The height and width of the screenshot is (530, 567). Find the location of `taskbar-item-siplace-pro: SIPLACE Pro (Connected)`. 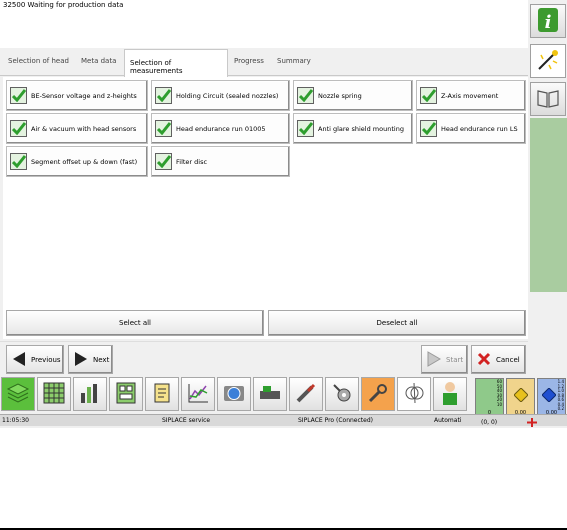

taskbar-item-siplace-pro: SIPLACE Pro (Connected) is located at coordinates (335, 420).